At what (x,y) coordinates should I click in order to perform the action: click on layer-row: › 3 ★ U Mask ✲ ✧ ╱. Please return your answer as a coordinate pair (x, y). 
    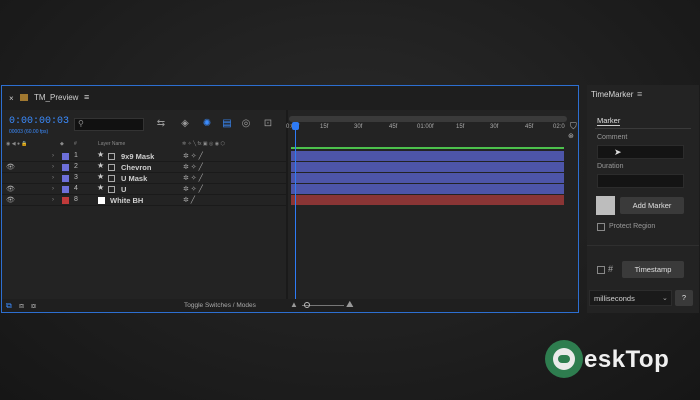
    Looking at the image, I should click on (144, 178).